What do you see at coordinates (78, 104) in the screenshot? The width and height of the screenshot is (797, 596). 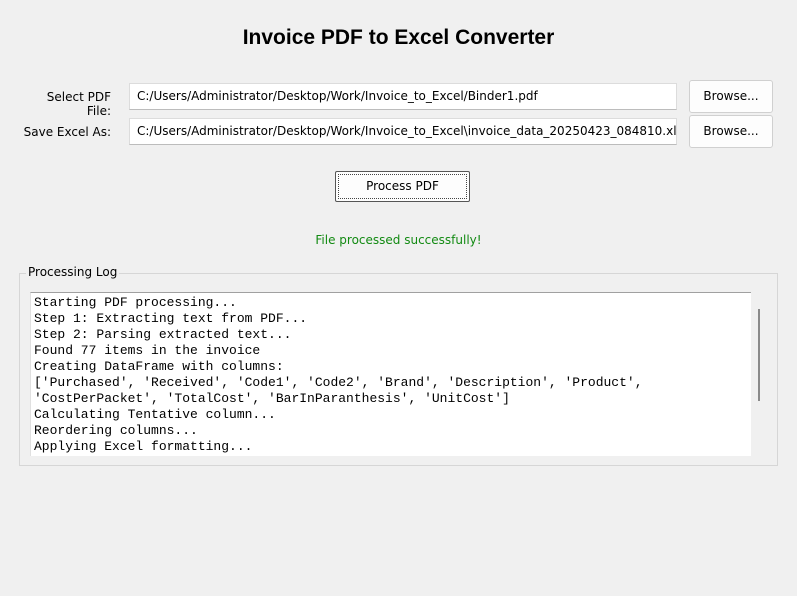 I see `pdf-file-label: Select PDF File:` at bounding box center [78, 104].